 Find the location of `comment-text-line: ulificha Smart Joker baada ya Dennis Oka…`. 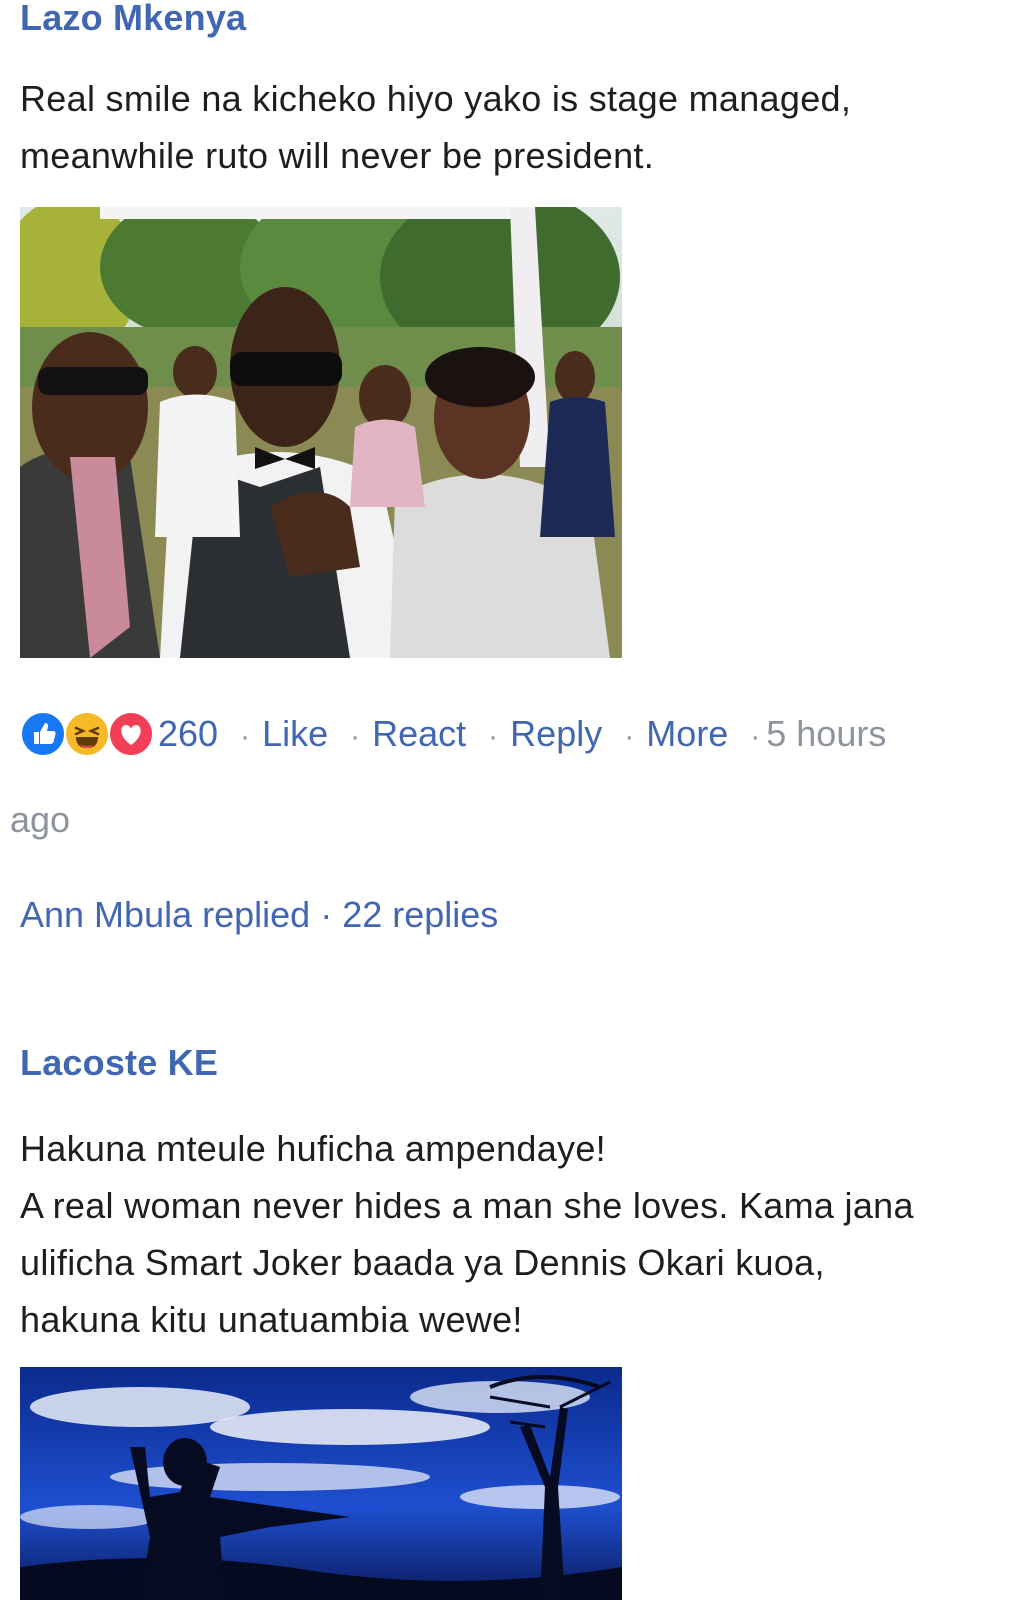

comment-text-line: ulificha Smart Joker baada ya Dennis Oka… is located at coordinates (422, 1262).